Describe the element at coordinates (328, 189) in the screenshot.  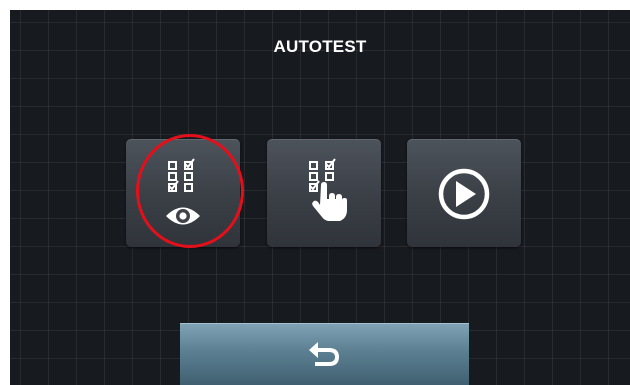
I see `checklist-manual-icon` at that location.